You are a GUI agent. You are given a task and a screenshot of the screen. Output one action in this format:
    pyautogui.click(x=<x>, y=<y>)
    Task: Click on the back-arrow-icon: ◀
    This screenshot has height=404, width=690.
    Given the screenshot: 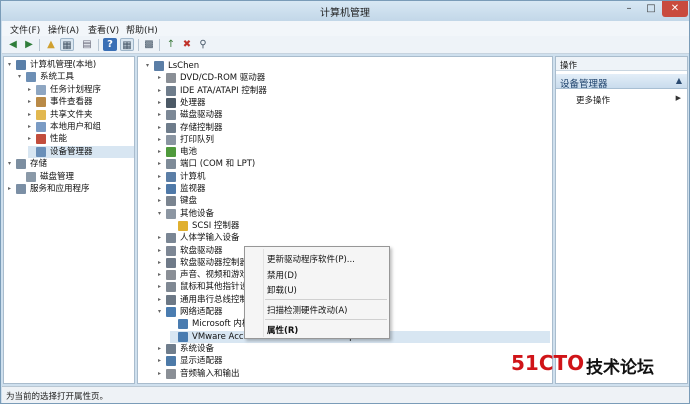 What is the action you would take?
    pyautogui.click(x=13, y=44)
    